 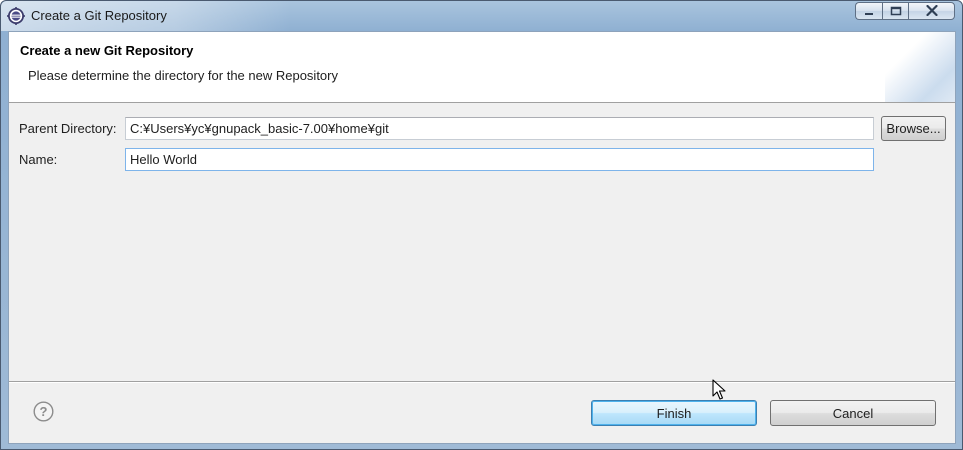 I want to click on parent-directory-input: C:¥Users¥yc¥gnupack_basic-7.00¥home¥git, so click(x=499, y=128).